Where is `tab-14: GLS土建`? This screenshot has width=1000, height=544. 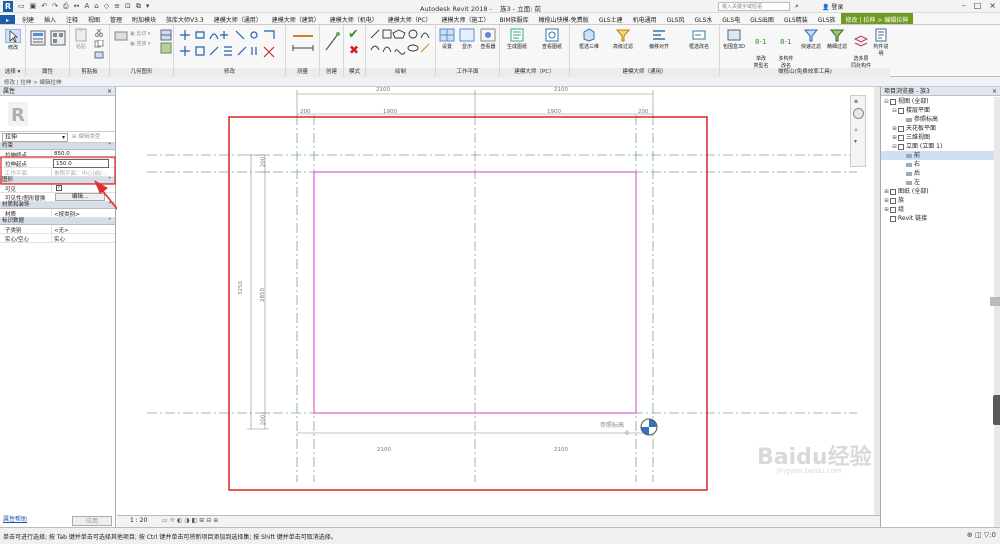
tab-14: GLS土建 is located at coordinates (611, 18).